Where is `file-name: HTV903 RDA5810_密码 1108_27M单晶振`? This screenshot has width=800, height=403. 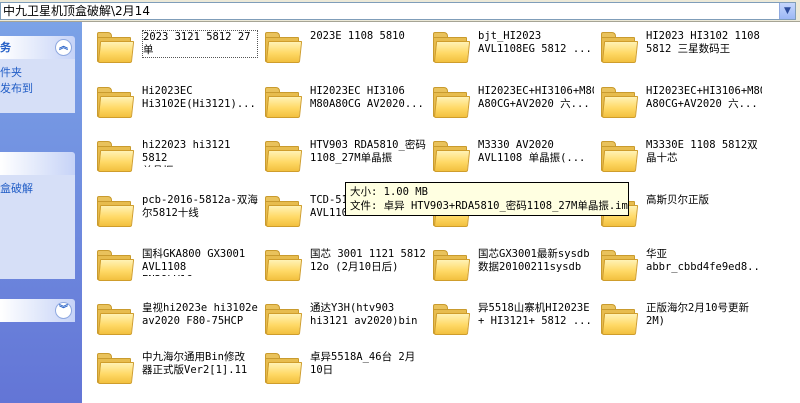 file-name: HTV903 RDA5810_密码 1108_27M单晶振 is located at coordinates (368, 151).